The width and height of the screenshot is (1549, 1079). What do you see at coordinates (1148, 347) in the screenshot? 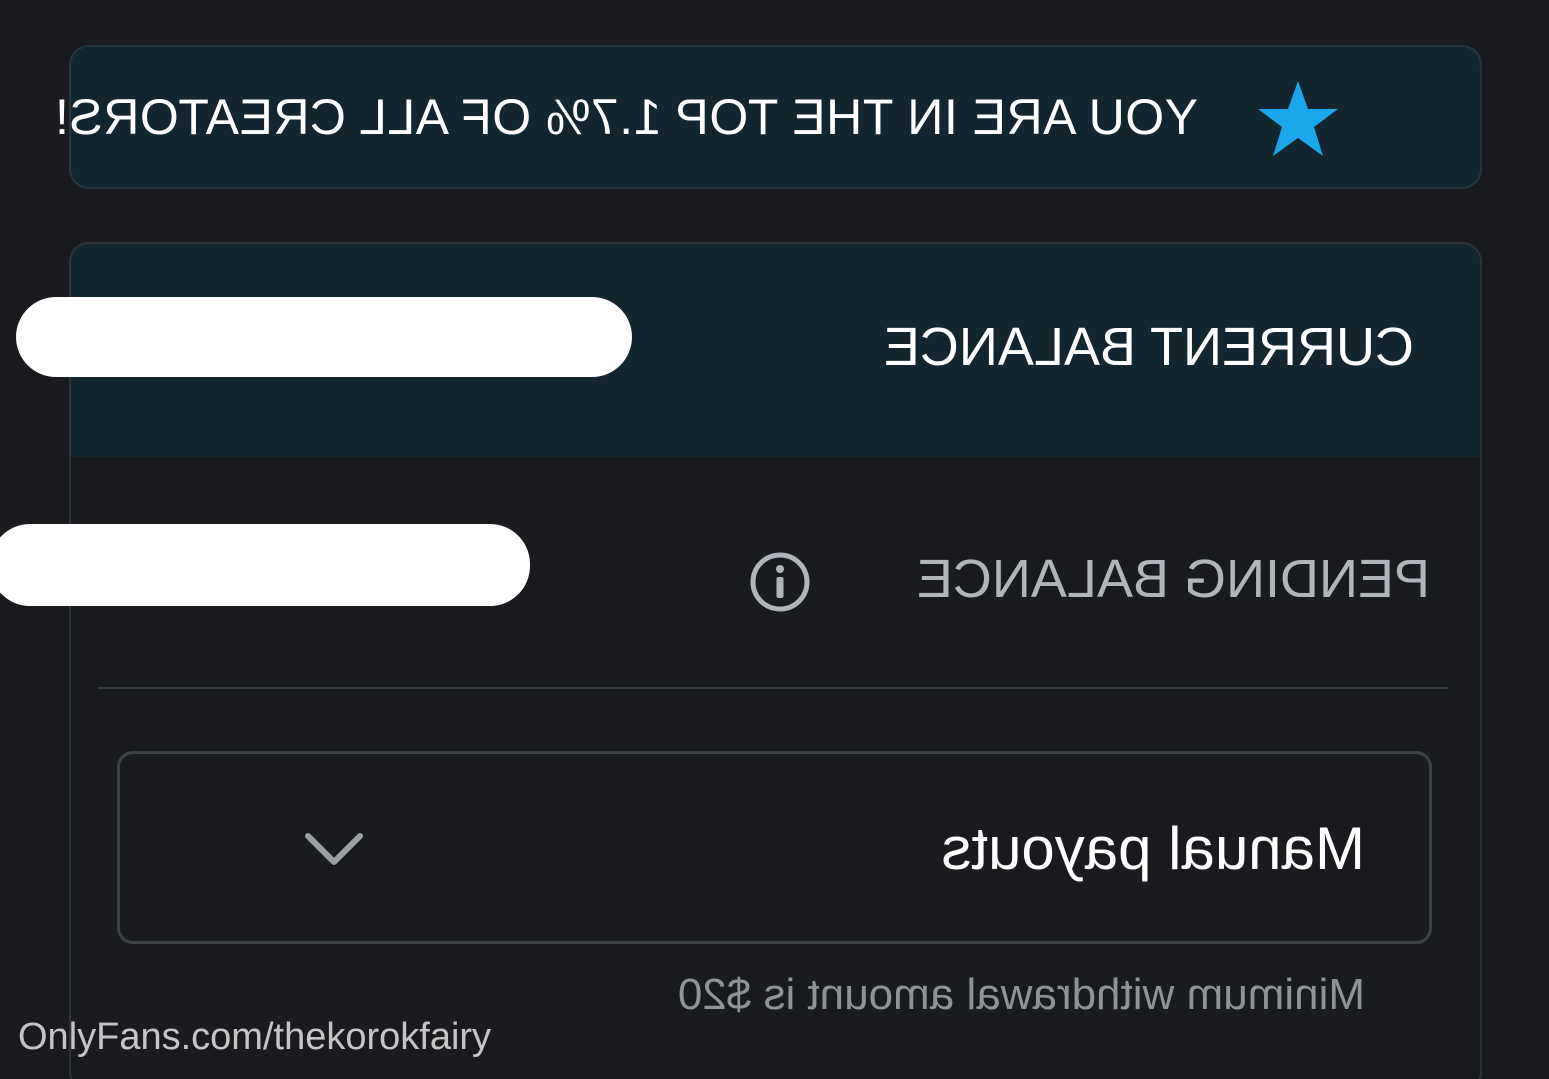
I see `current-balance-label: CURRENT BALANCE` at bounding box center [1148, 347].